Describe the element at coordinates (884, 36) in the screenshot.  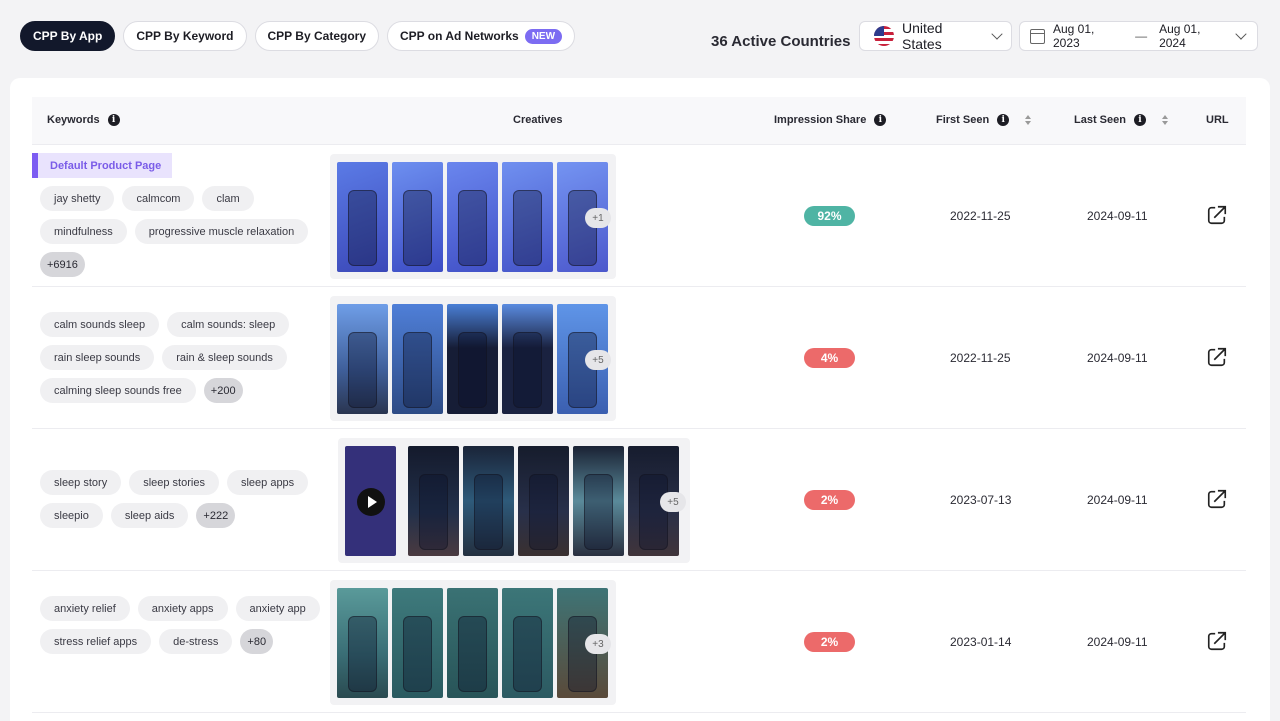
I see `us-flag-icon` at that location.